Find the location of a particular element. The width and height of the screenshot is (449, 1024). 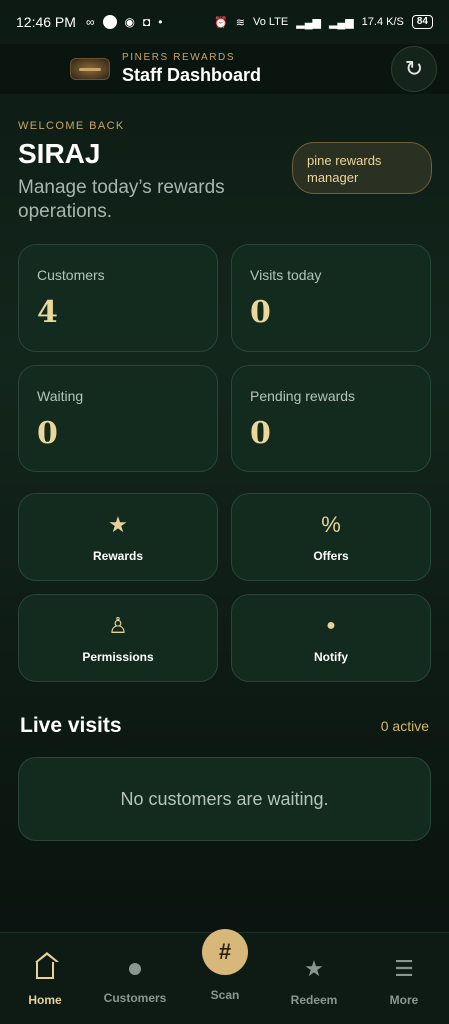

role-badge: pine rewards manager is located at coordinates (362, 168).